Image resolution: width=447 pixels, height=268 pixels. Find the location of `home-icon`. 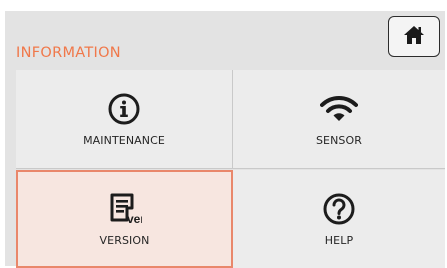

home-icon is located at coordinates (414, 37).